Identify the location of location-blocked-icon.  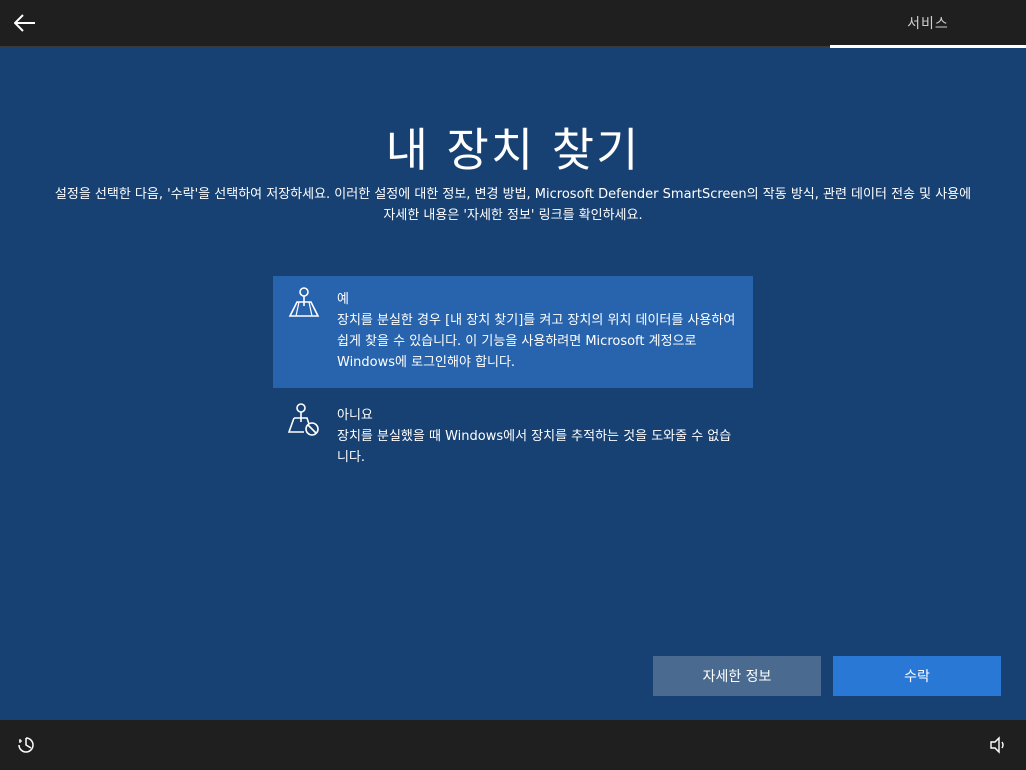
(303, 419).